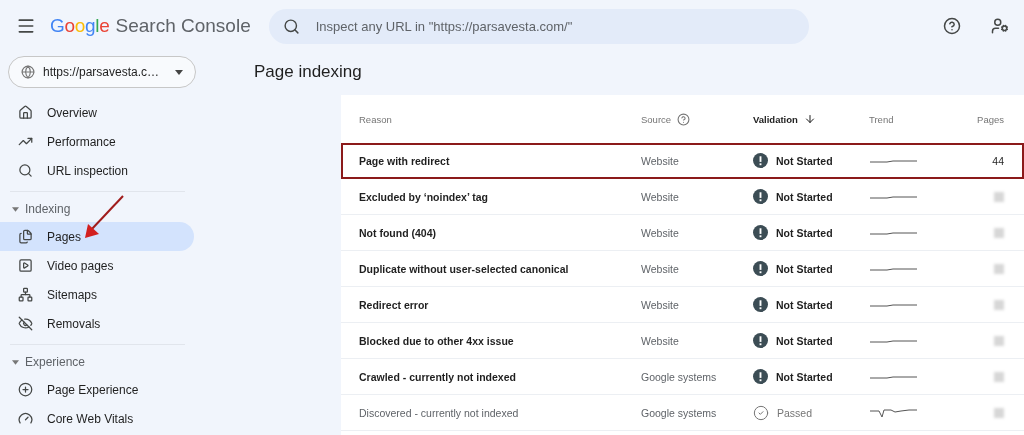 This screenshot has height=435, width=1024. Describe the element at coordinates (97, 141) in the screenshot. I see `nav-item: Performance` at that location.